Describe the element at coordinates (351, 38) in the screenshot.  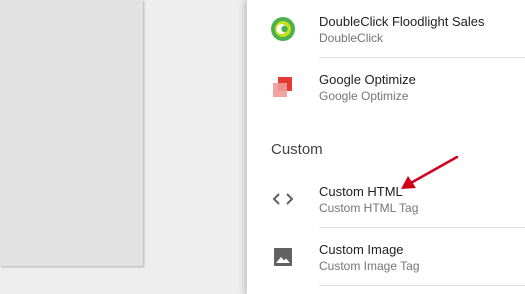
I see `tag-item-subtitle: DoubleClick` at that location.